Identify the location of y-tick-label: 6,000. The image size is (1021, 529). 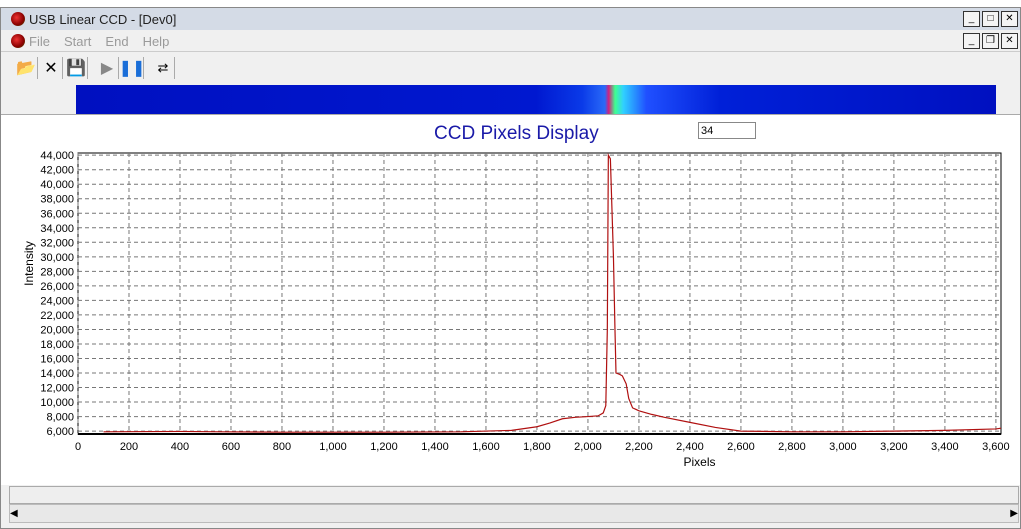
(60, 432).